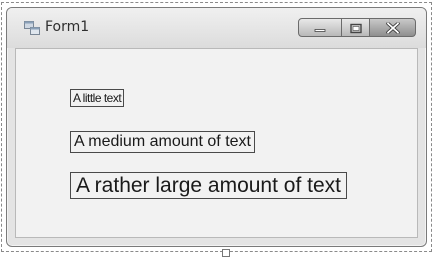  I want to click on window-title: Form1, so click(67, 27).